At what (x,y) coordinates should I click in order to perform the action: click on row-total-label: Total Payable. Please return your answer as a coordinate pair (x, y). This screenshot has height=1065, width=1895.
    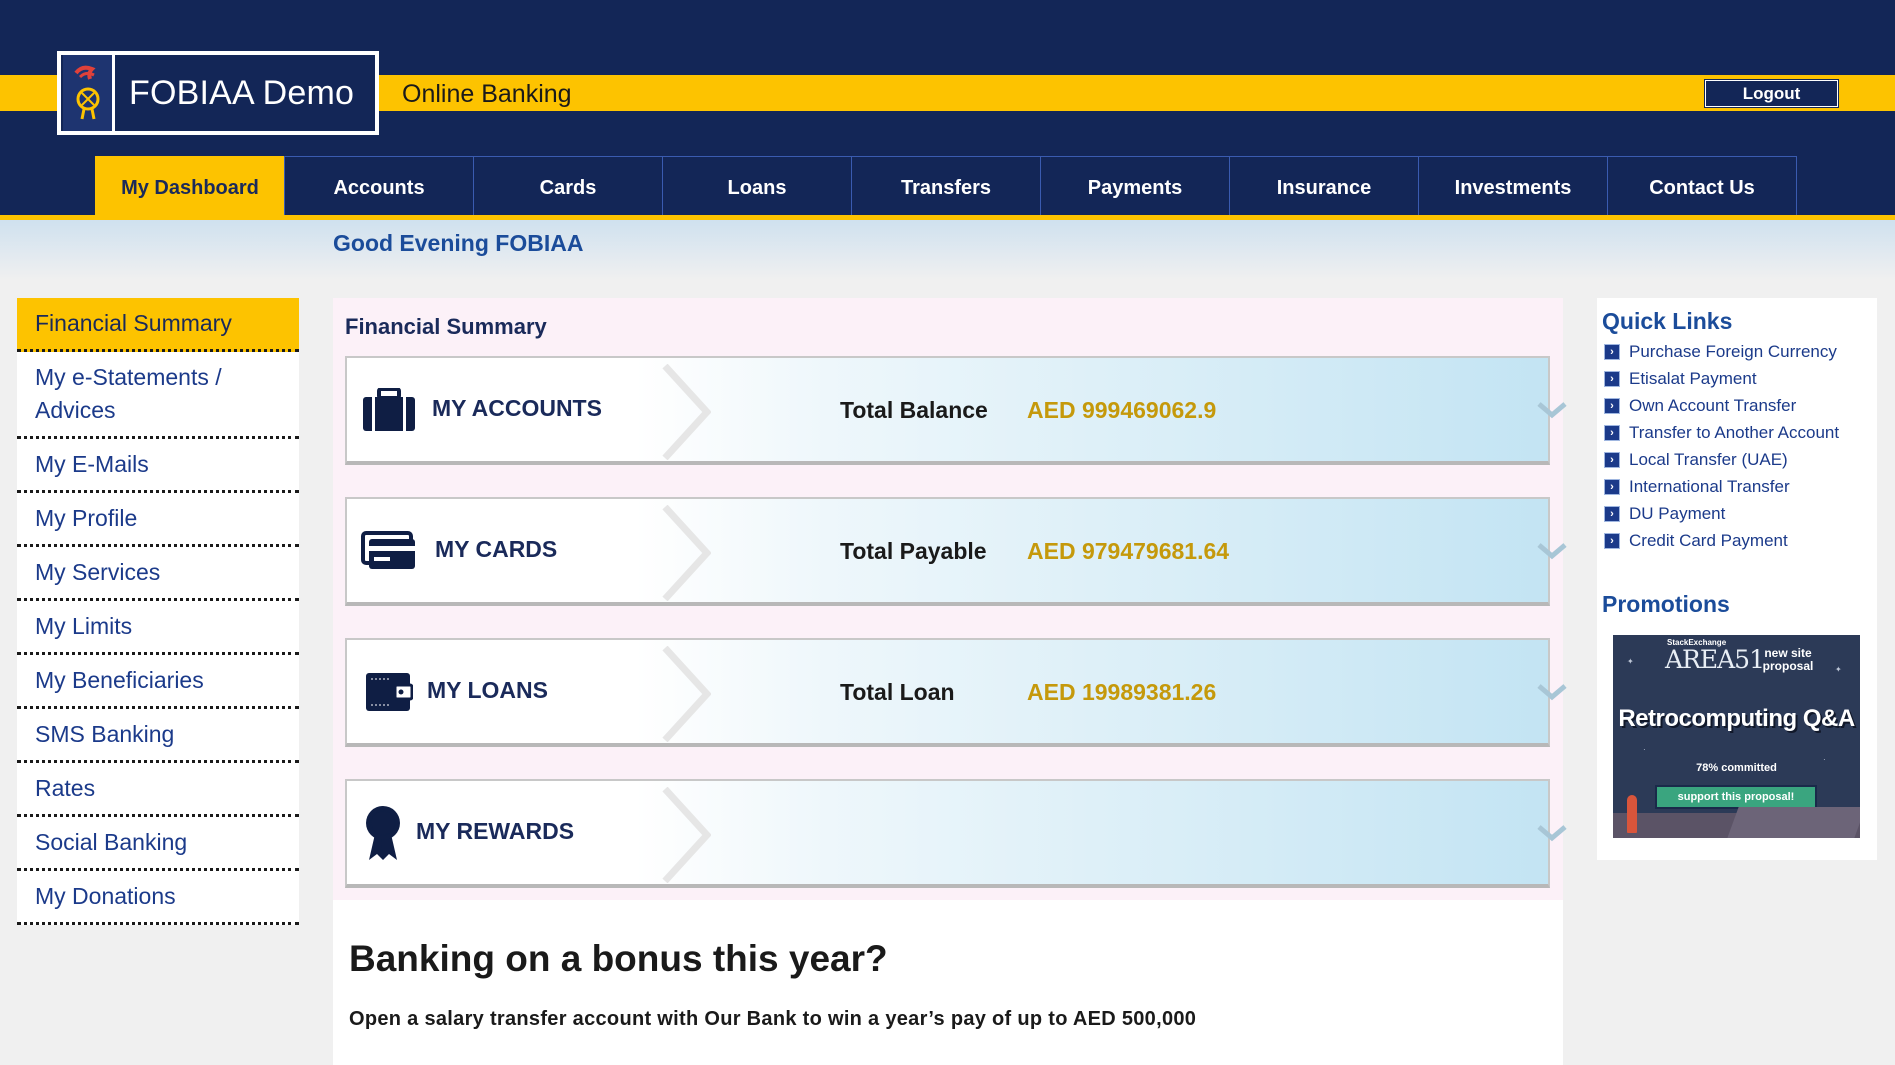
    Looking at the image, I should click on (913, 551).